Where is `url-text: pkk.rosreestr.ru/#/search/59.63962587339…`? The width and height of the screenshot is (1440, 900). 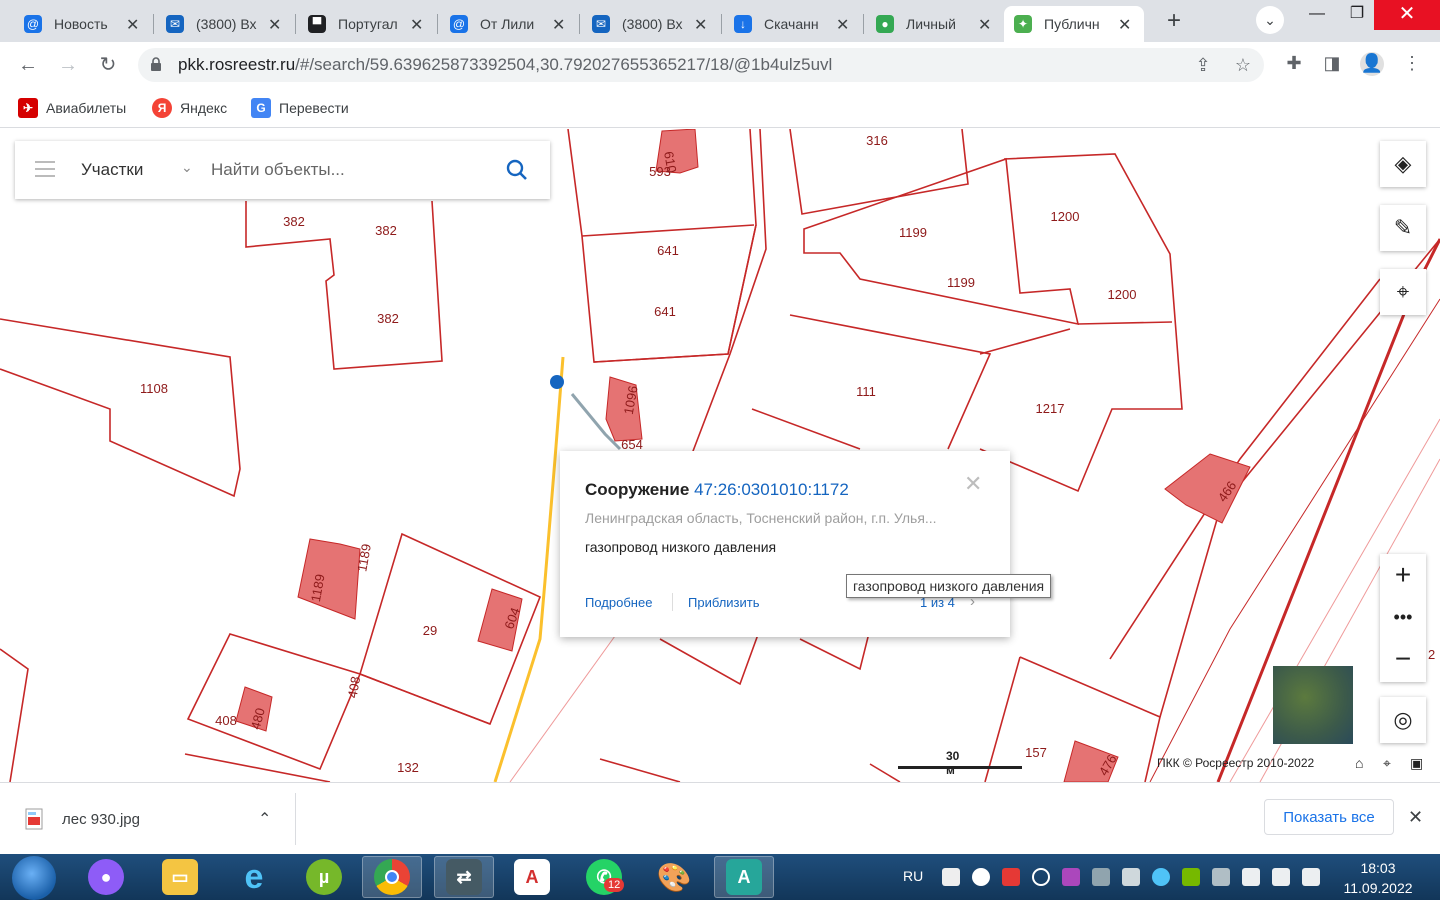
url-text: pkk.rosreestr.ru/#/search/59.63962587339… is located at coordinates (505, 65).